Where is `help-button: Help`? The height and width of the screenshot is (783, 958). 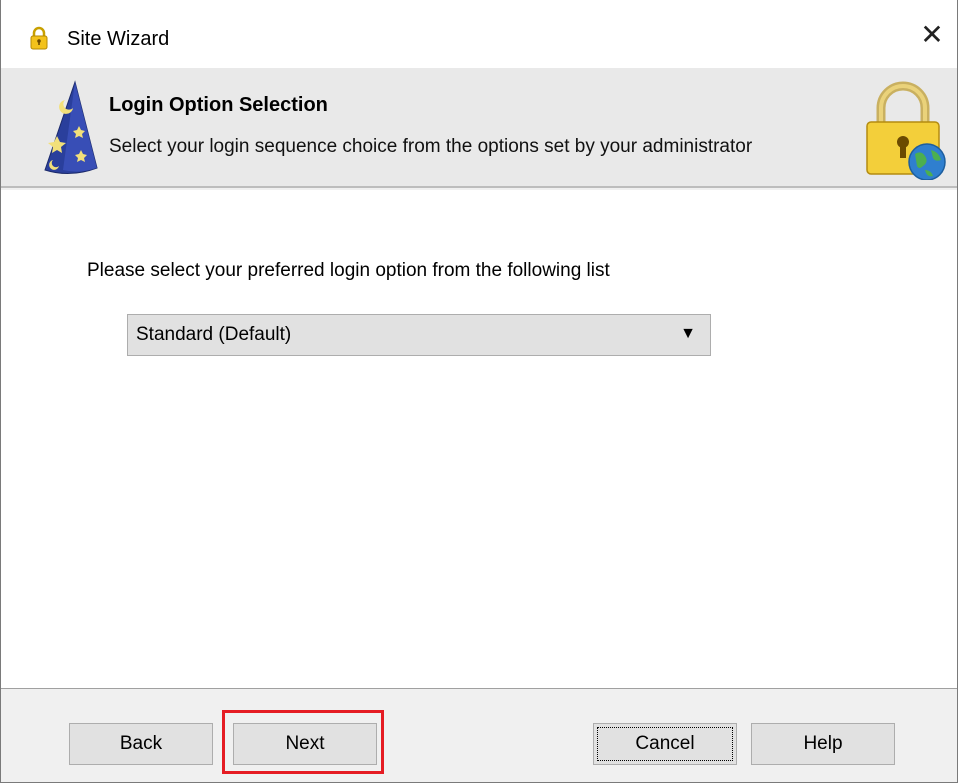 help-button: Help is located at coordinates (823, 744).